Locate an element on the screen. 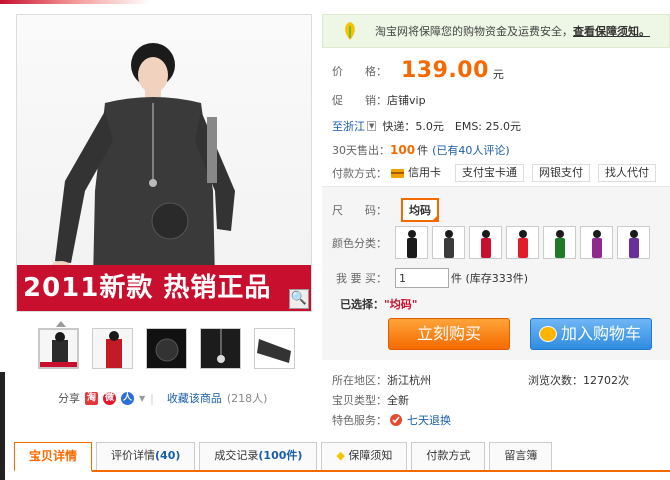 The width and height of the screenshot is (670, 480). promo-value: 店铺vip is located at coordinates (406, 100).